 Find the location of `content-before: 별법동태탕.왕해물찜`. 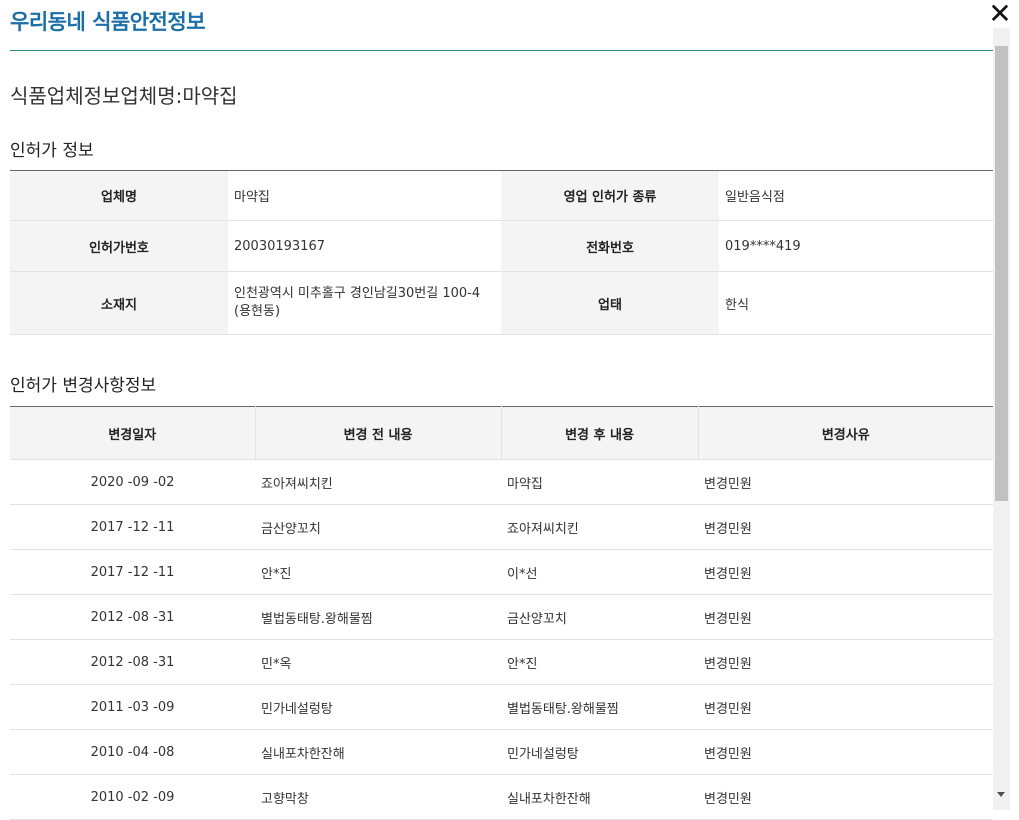

content-before: 별법동태탕.왕해물찜 is located at coordinates (378, 617).